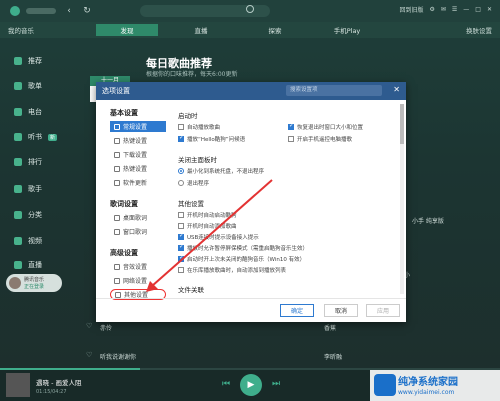 This screenshot has width=500, height=401. I want to click on option-minimize-tray: 最小化到系统托盘，不退出程序, so click(221, 171).